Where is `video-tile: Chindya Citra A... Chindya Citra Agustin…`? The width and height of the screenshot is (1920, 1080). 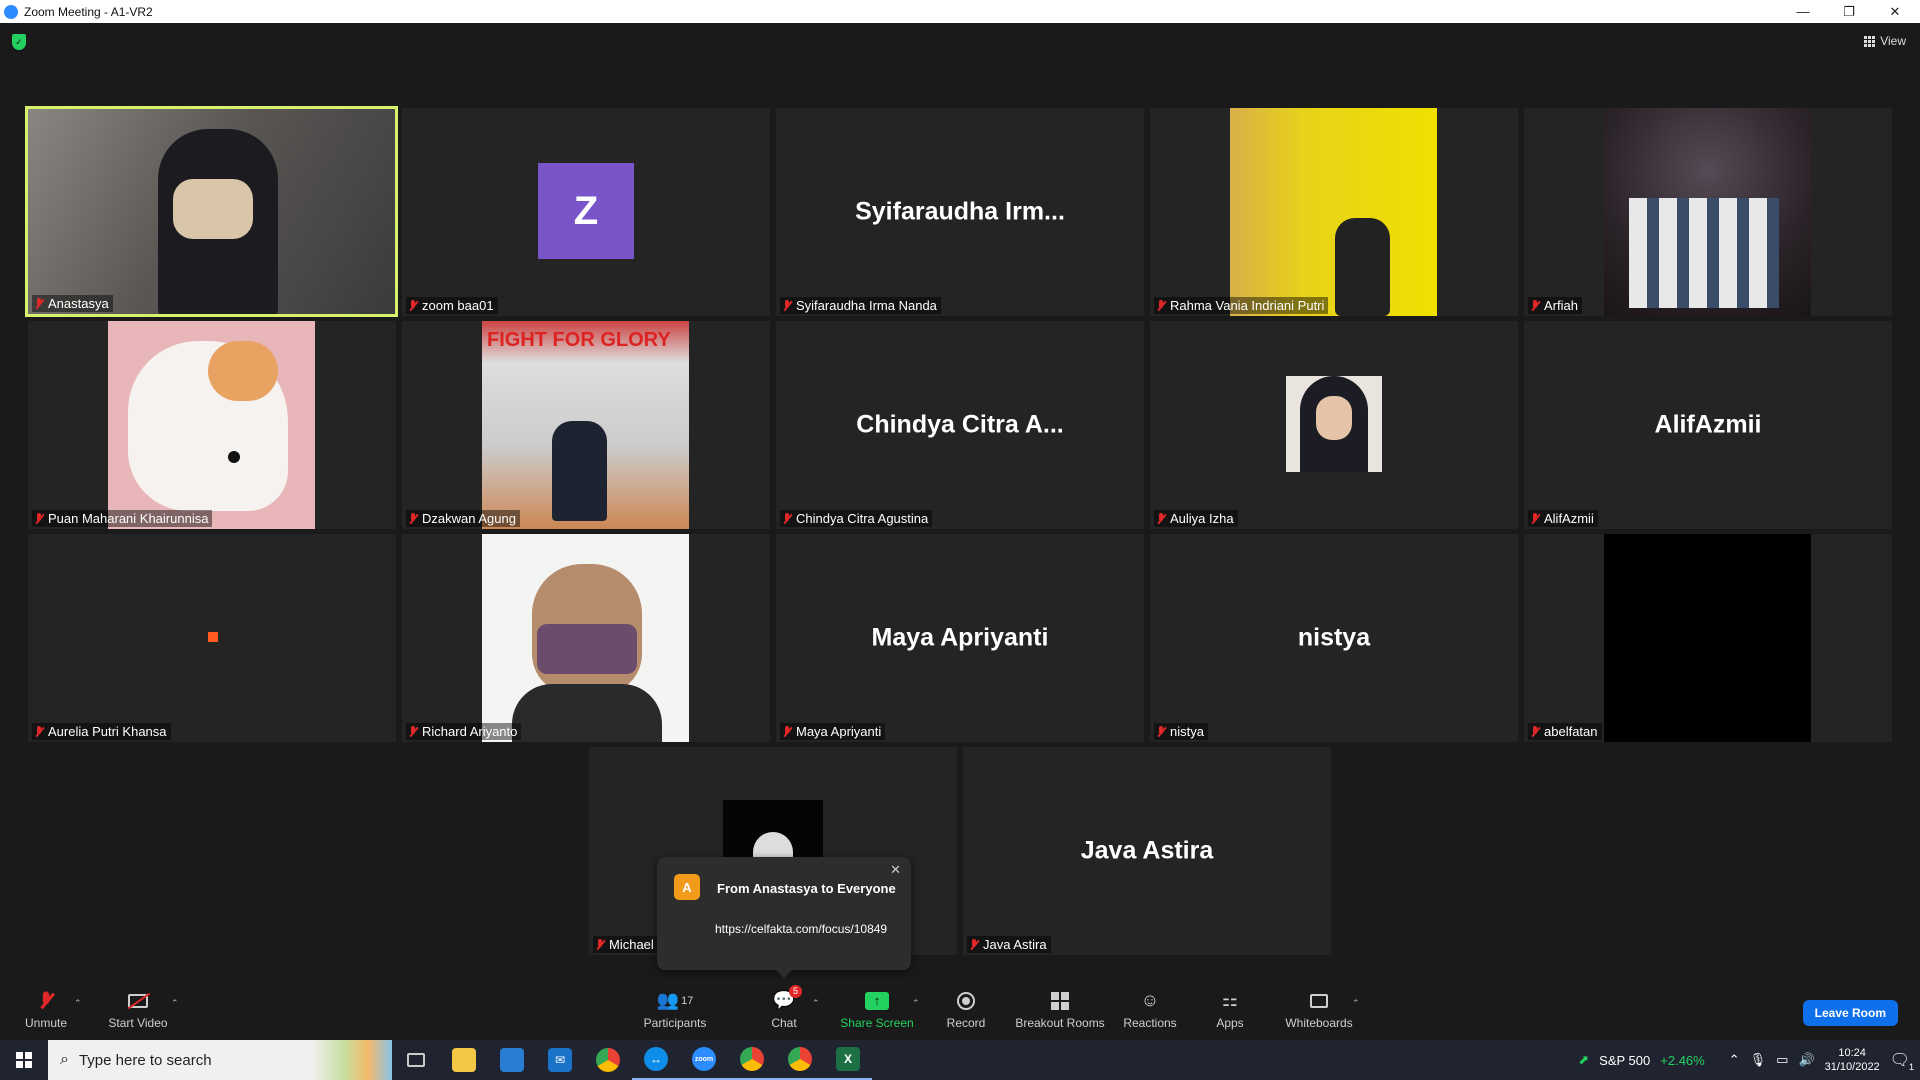 video-tile: Chindya Citra A... Chindya Citra Agustin… is located at coordinates (960, 425).